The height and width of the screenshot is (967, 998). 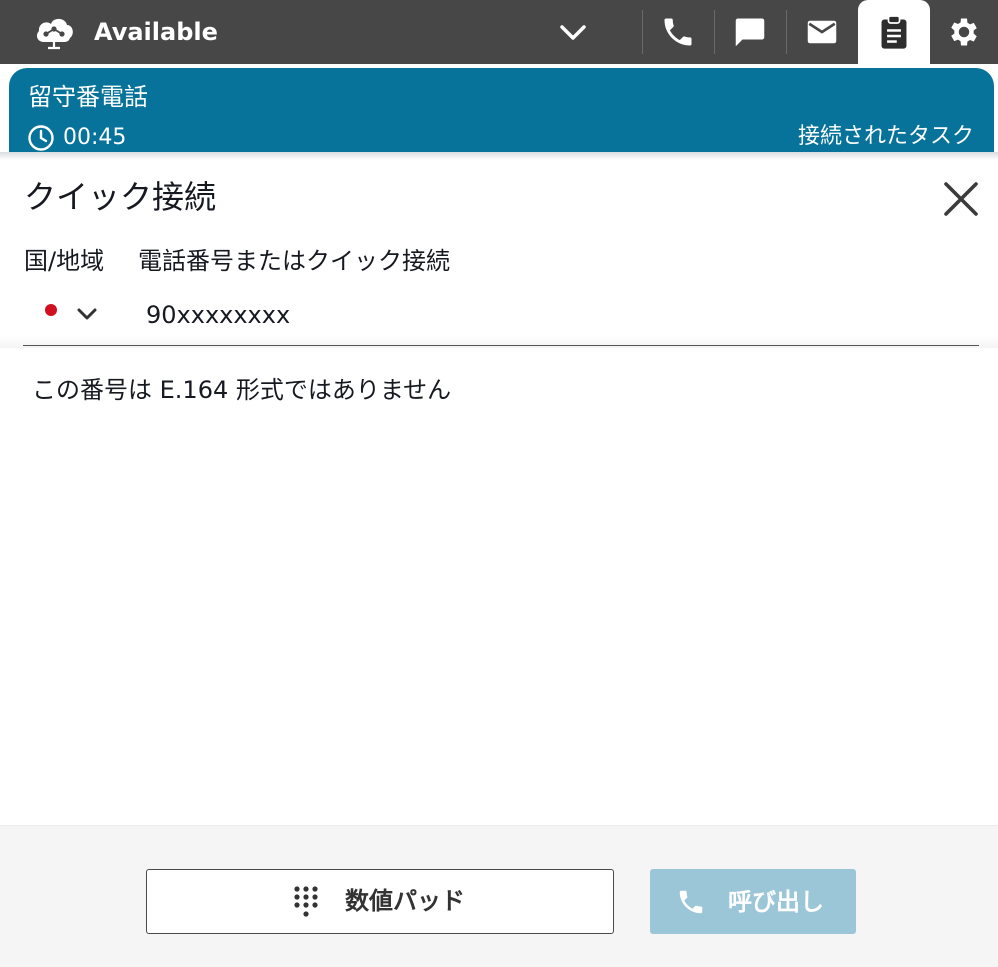 What do you see at coordinates (885, 136) in the screenshot?
I see `contact-state: 接続されたタスク` at bounding box center [885, 136].